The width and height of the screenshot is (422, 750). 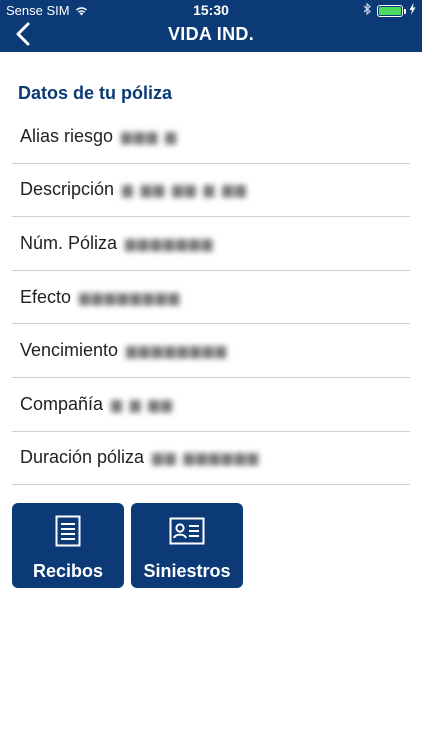 I want to click on row-num-poliza: Núm. Póliza ▆▆▆▆▆▆▆, so click(x=211, y=244).